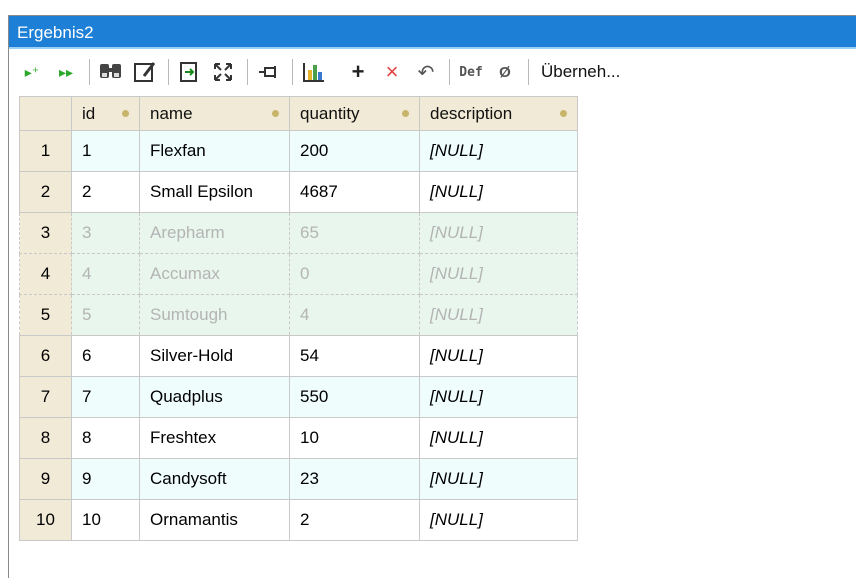 The image size is (856, 578). What do you see at coordinates (354, 192) in the screenshot?
I see `cell-quantity: 4687` at bounding box center [354, 192].